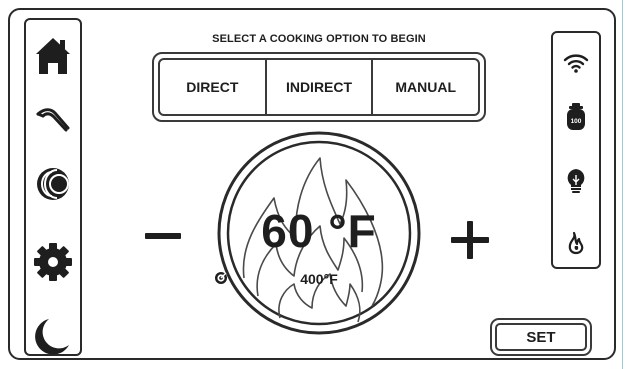 The width and height of the screenshot is (631, 369). I want to click on home-icon, so click(53, 56).